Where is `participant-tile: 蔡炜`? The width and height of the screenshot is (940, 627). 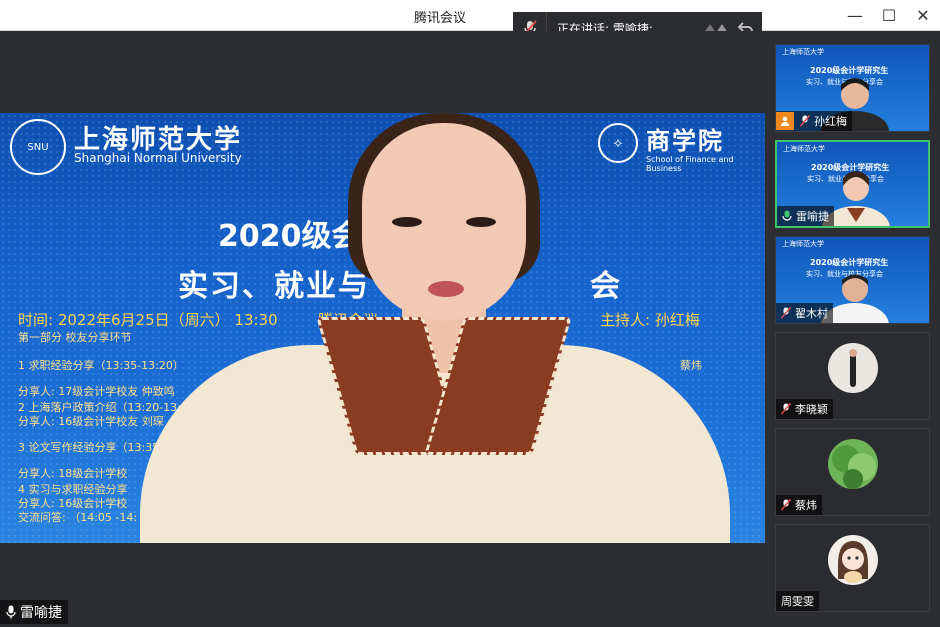
participant-tile: 蔡炜 is located at coordinates (852, 472).